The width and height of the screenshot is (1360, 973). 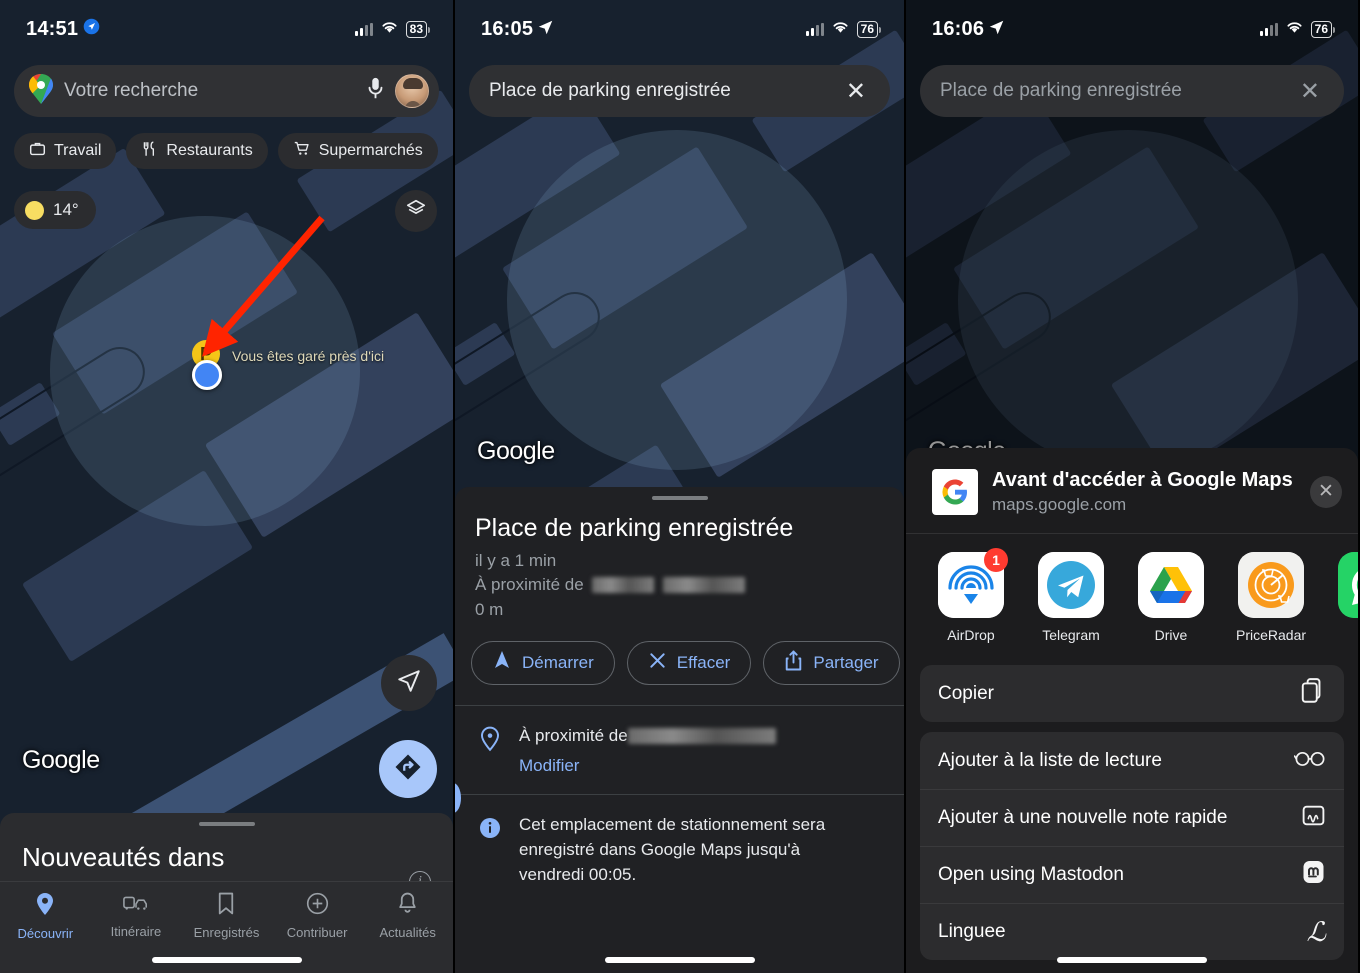 I want to click on search-bar-2: Place de parking enregistrée ✕, so click(x=679, y=91).